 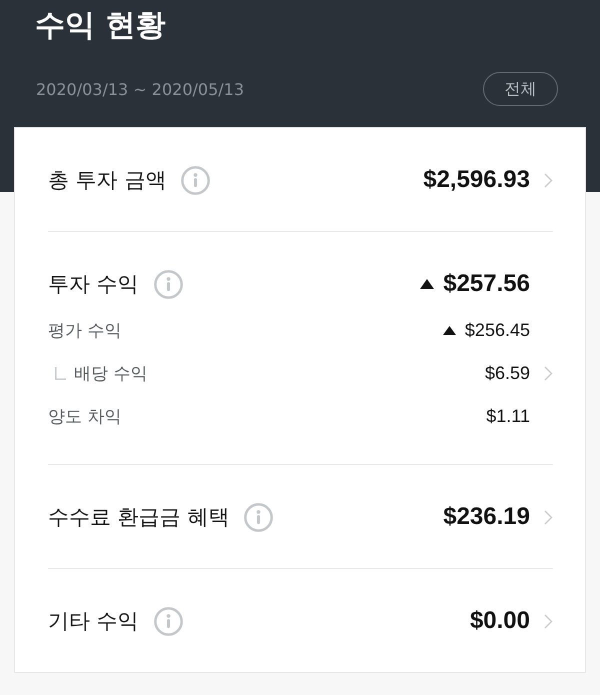 I want to click on section-label: 기타 수익, so click(x=93, y=621).